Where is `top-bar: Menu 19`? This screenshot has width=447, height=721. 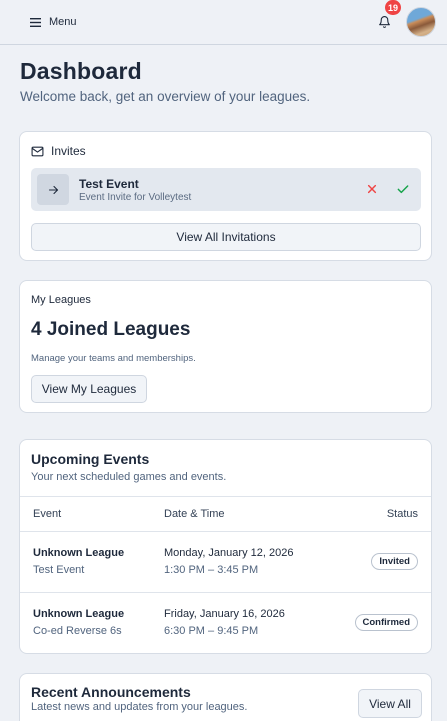 top-bar: Menu 19 is located at coordinates (223, 22).